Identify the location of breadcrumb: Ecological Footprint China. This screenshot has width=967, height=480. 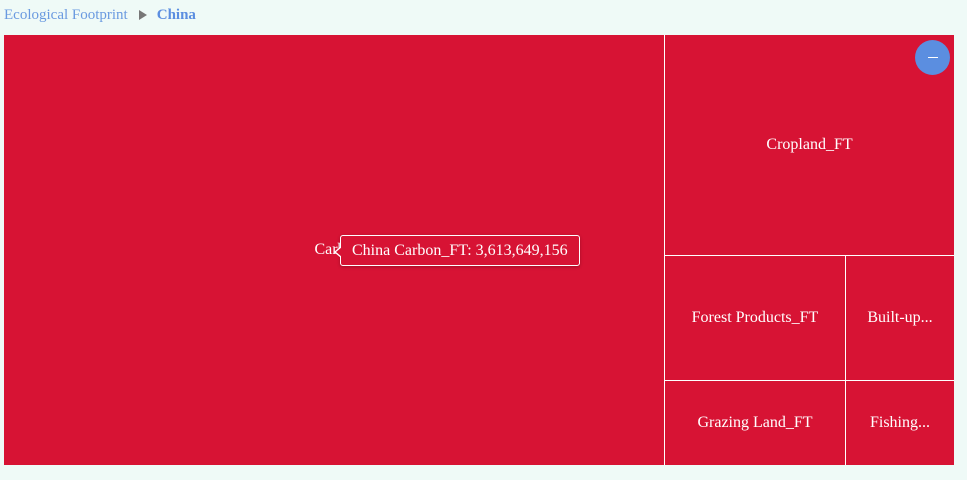
(100, 15).